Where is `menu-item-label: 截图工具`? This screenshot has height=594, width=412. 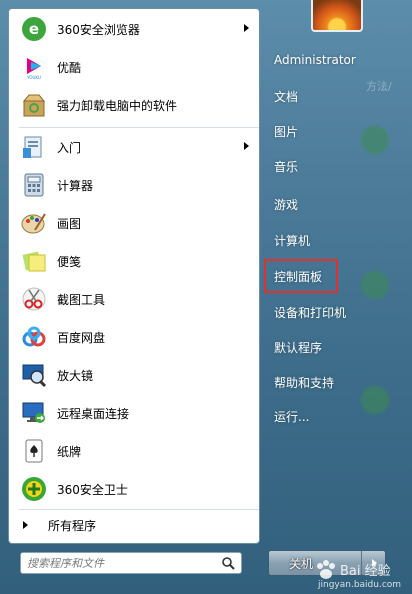
menu-item-label: 截图工具 is located at coordinates (81, 299).